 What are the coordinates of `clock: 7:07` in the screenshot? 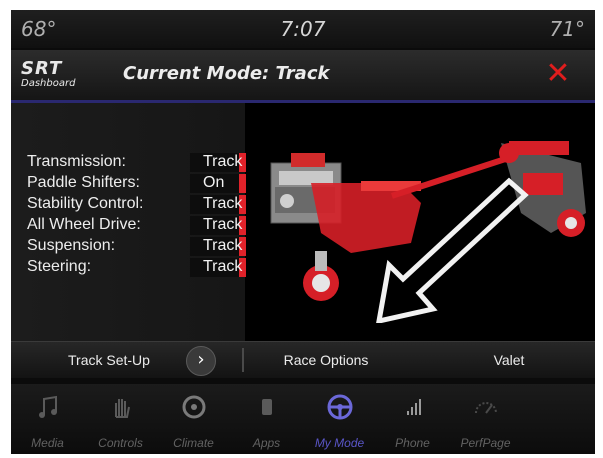 It's located at (303, 29).